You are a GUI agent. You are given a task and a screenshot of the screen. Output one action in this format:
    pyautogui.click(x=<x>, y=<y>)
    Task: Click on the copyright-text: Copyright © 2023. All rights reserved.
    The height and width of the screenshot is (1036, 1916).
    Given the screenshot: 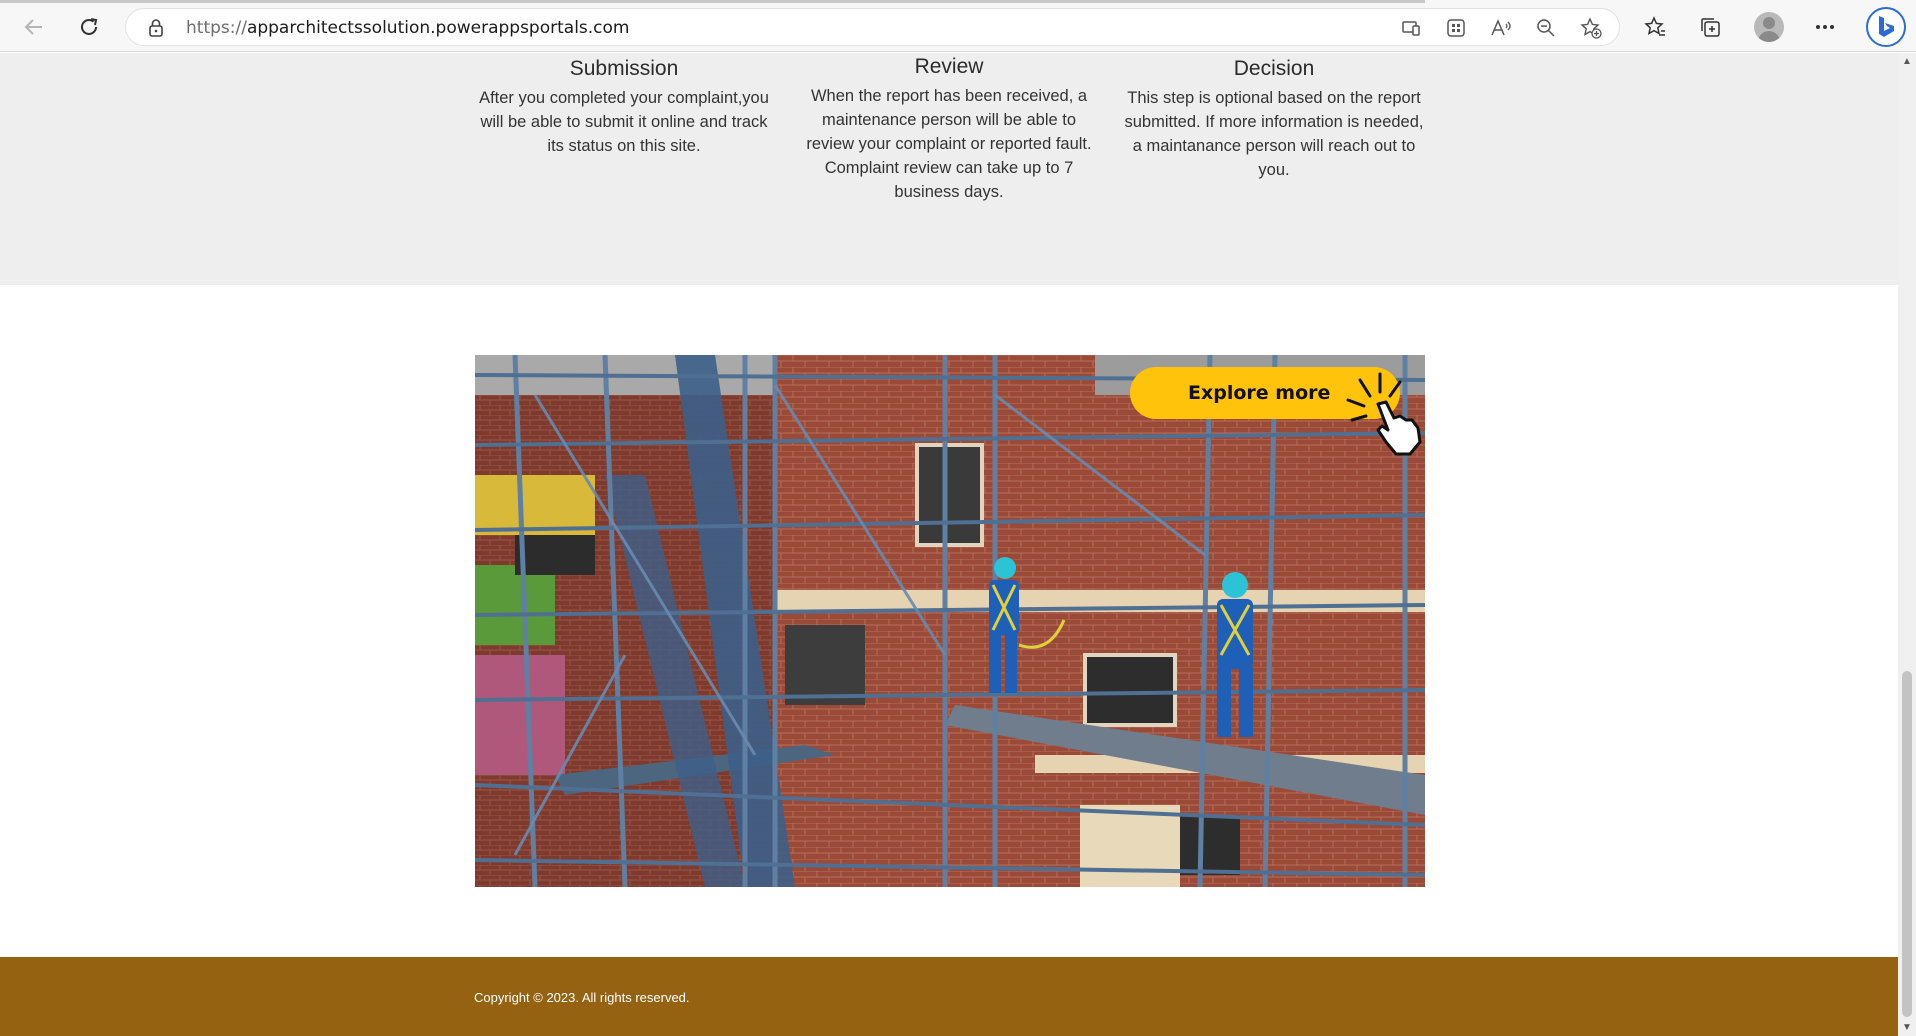 What is the action you would take?
    pyautogui.click(x=582, y=997)
    